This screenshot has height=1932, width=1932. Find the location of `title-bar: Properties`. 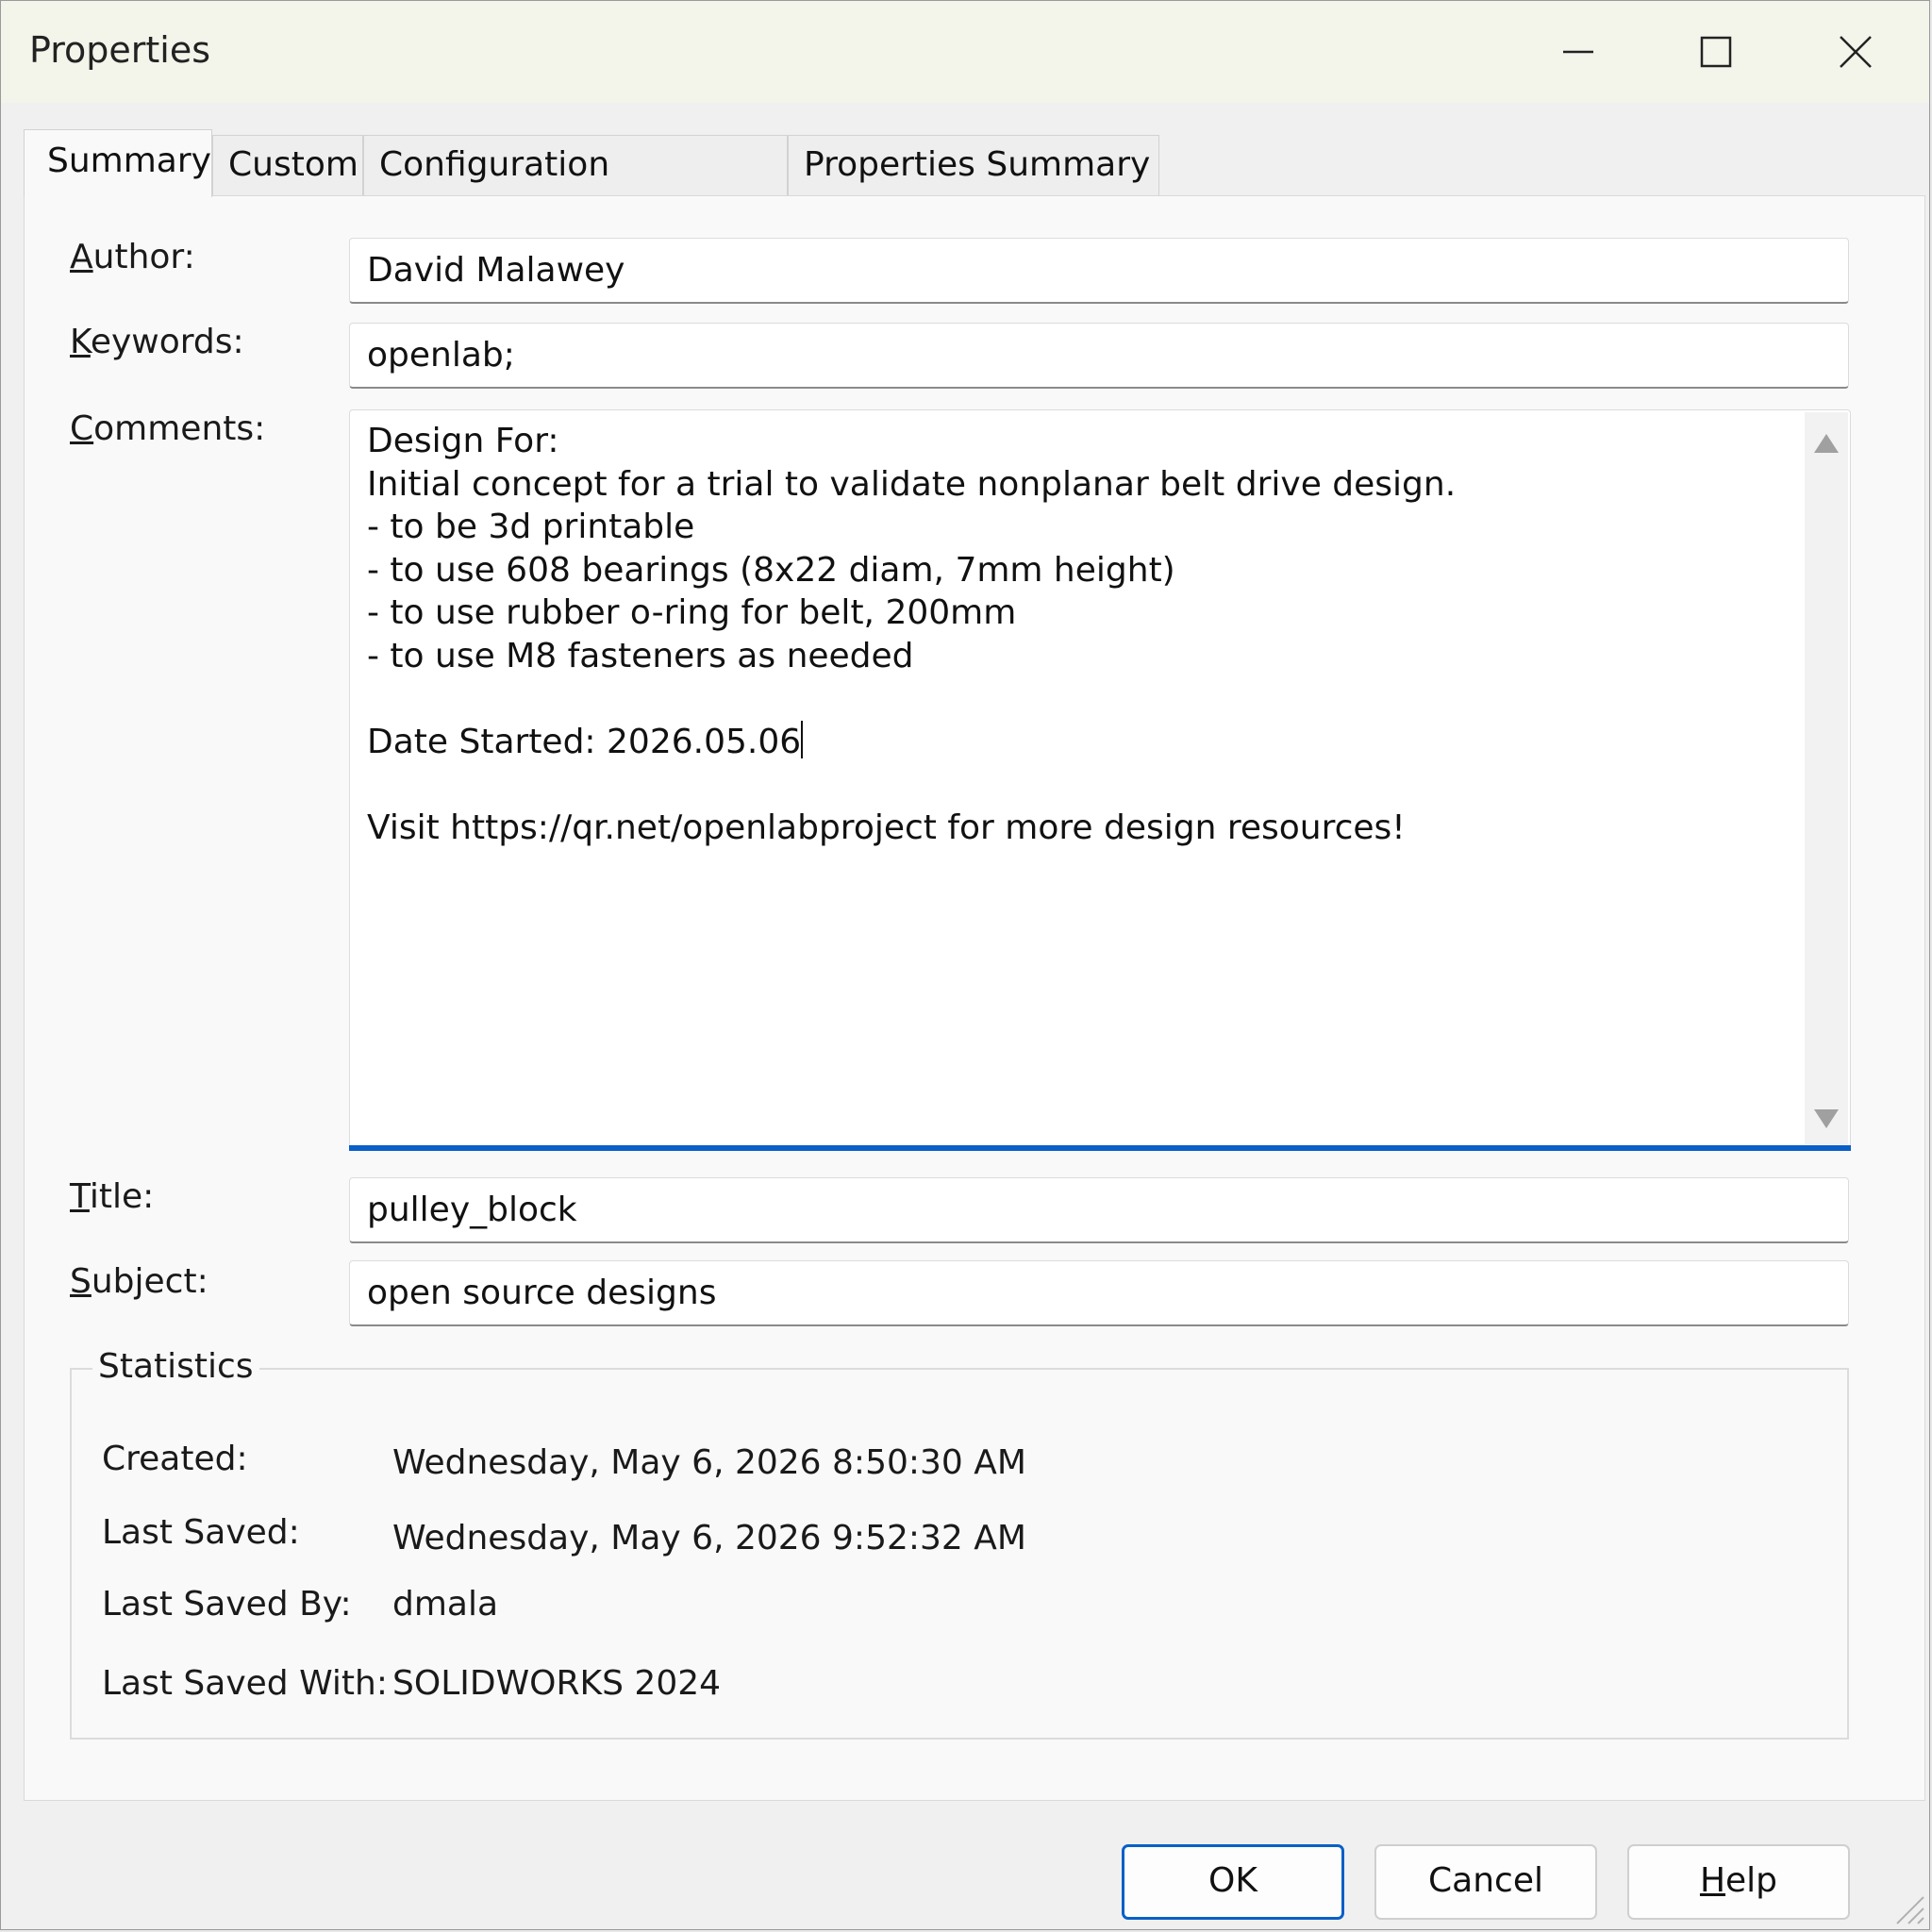

title-bar: Properties is located at coordinates (965, 52).